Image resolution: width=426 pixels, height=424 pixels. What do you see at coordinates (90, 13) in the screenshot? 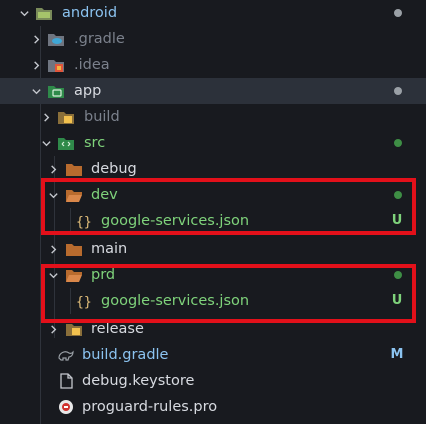
I see `tree-item-label: android` at bounding box center [90, 13].